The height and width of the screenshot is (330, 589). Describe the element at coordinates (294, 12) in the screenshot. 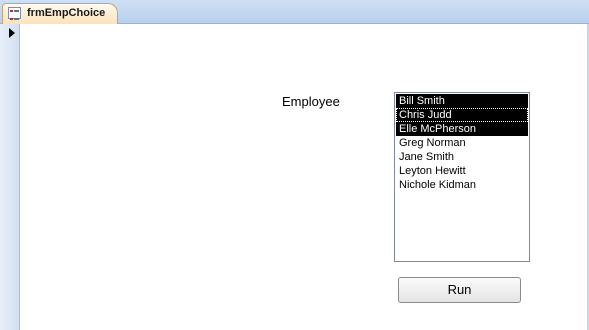

I see `document-tab-bar: frmEmpChoice` at that location.